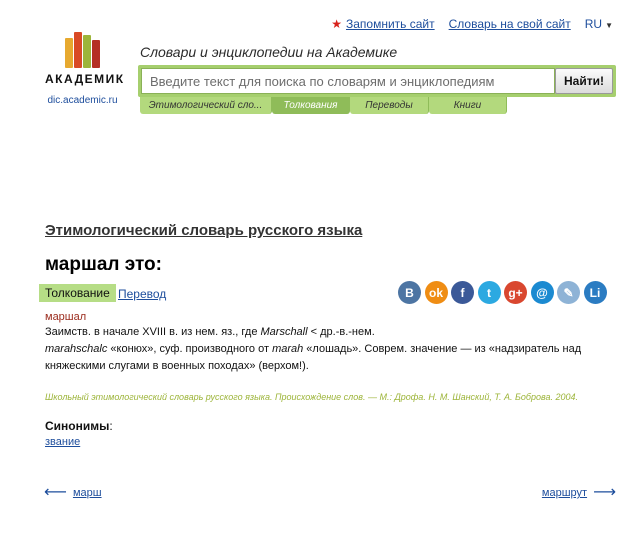 This screenshot has height=555, width=640. What do you see at coordinates (609, 25) in the screenshot?
I see `chevron-down-icon: ▼` at bounding box center [609, 25].